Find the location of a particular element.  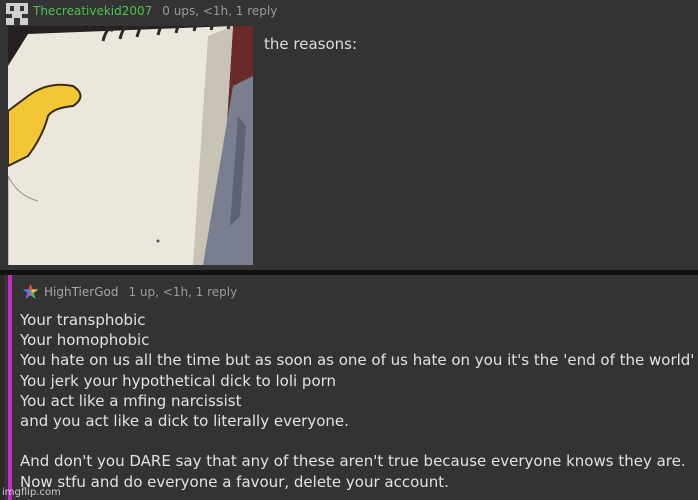

user-avatar-pixel-icon is located at coordinates (17, 14).